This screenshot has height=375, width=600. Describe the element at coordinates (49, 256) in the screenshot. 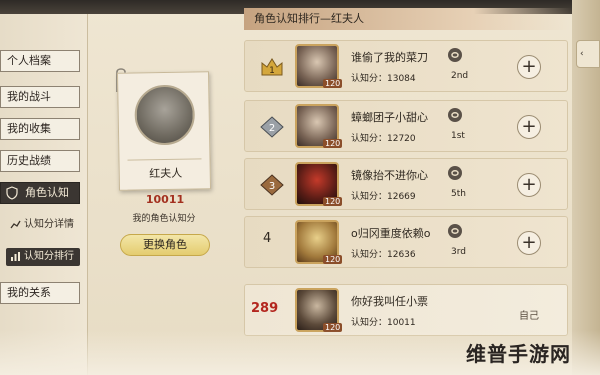

I see `sidebar-subitem-label: 认知分排行` at that location.